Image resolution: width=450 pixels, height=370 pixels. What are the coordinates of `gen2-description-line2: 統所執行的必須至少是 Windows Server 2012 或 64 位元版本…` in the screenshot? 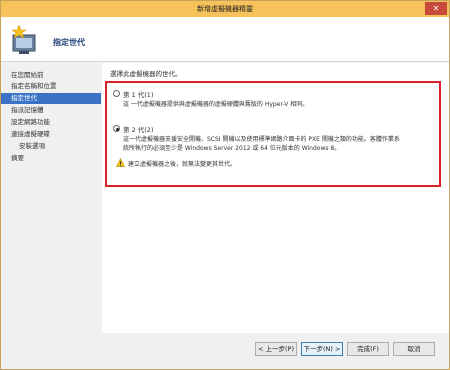 It's located at (232, 148).